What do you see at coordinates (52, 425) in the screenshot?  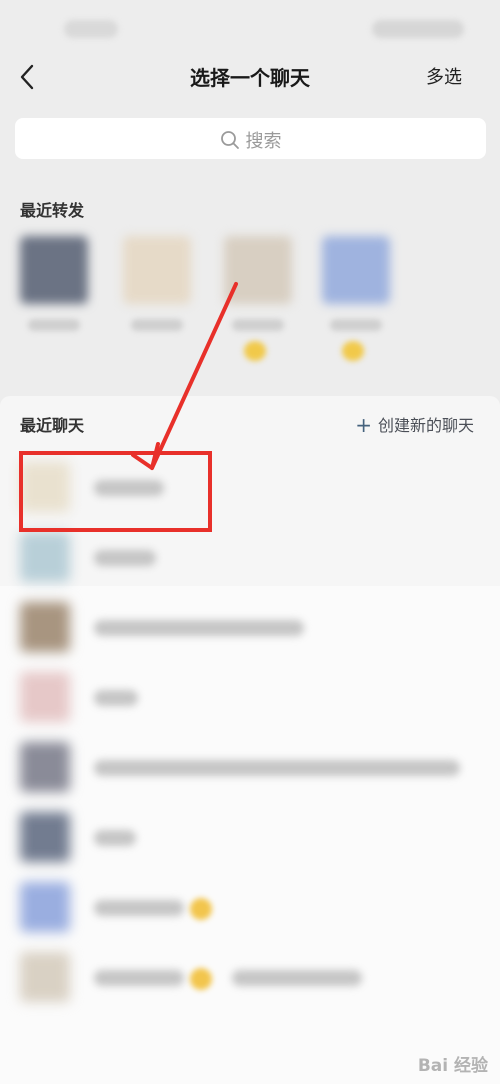 I see `recent-chats-label: 最近聊天` at bounding box center [52, 425].